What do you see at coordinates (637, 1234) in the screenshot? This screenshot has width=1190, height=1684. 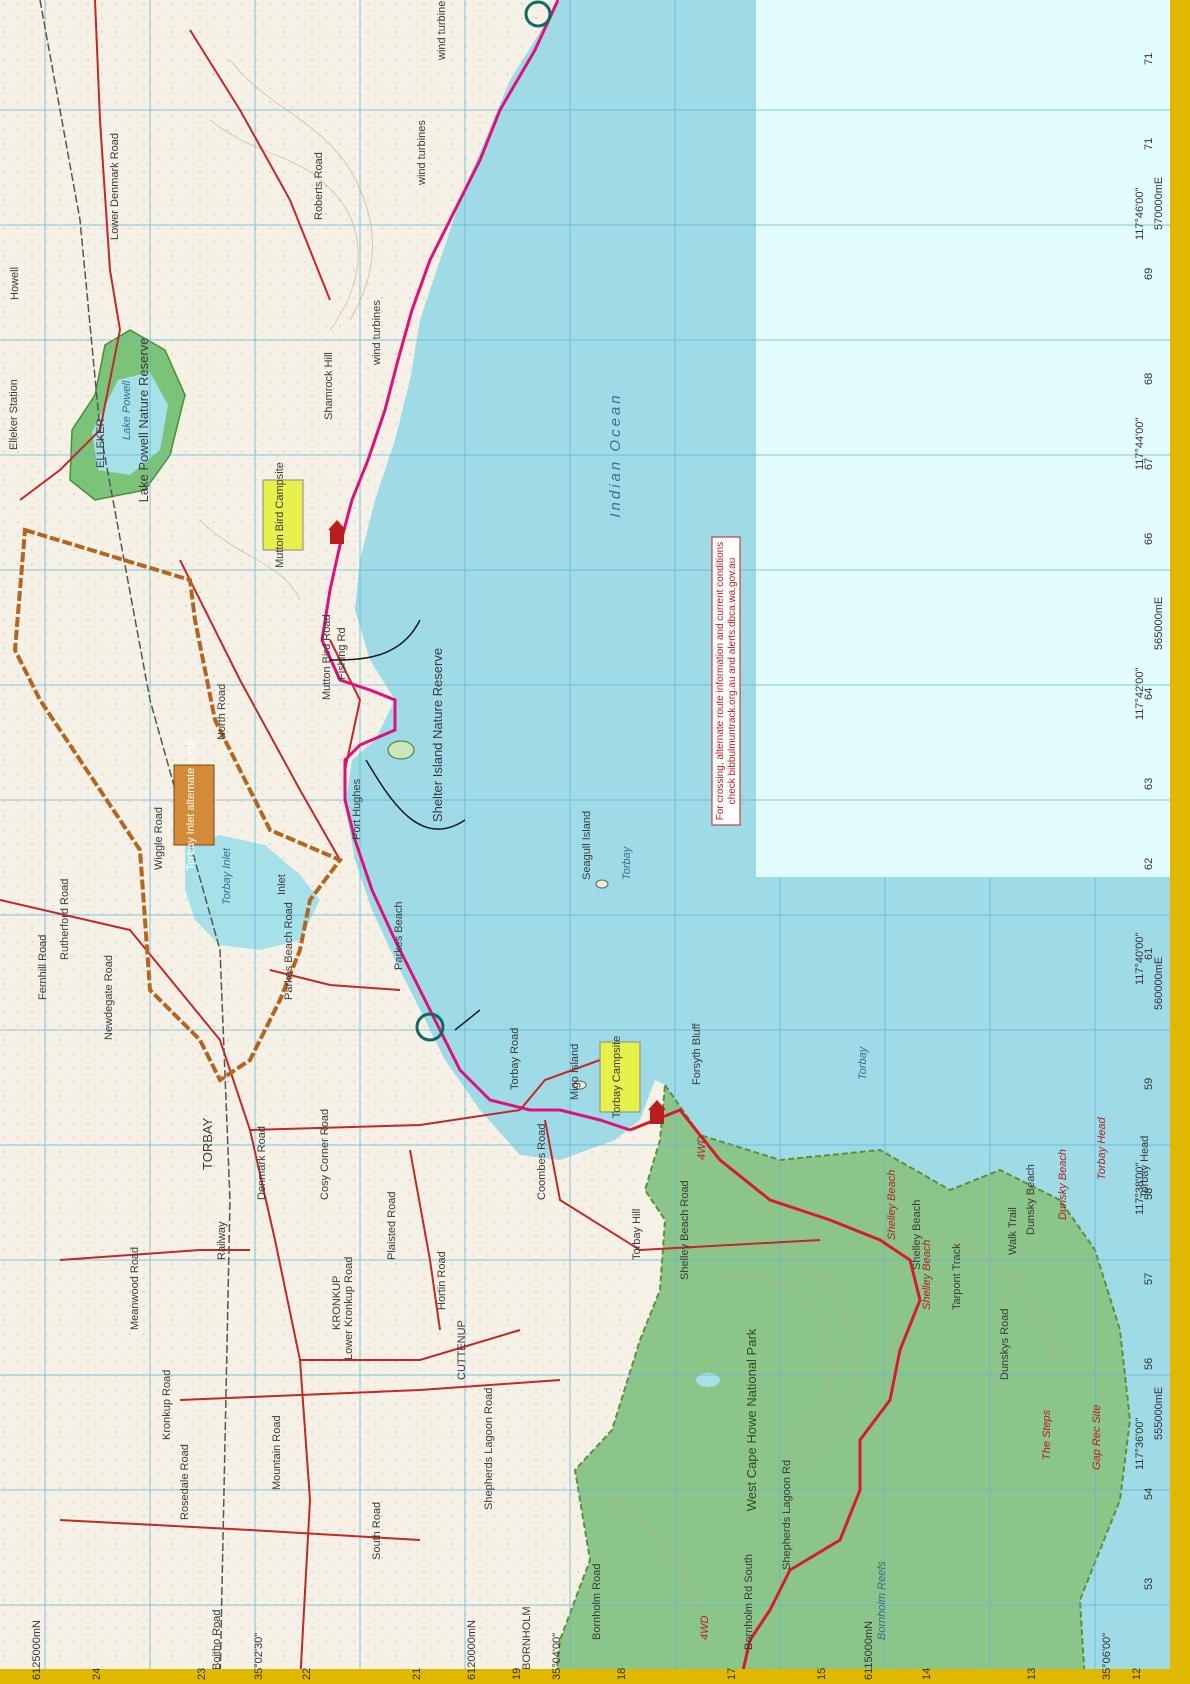 I see `place-torbay-hill: Torbay Hill` at bounding box center [637, 1234].